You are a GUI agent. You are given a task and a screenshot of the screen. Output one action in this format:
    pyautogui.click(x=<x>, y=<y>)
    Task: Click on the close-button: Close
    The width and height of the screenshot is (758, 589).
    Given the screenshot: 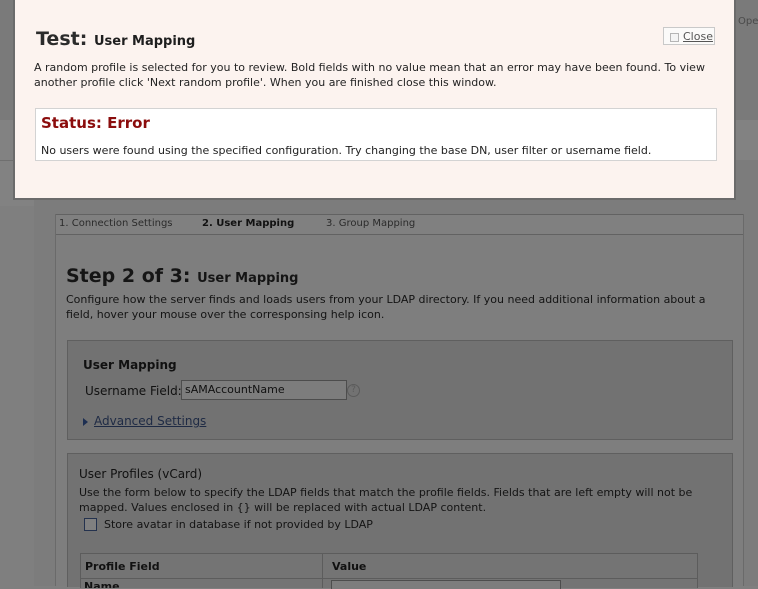 What is the action you would take?
    pyautogui.click(x=689, y=36)
    